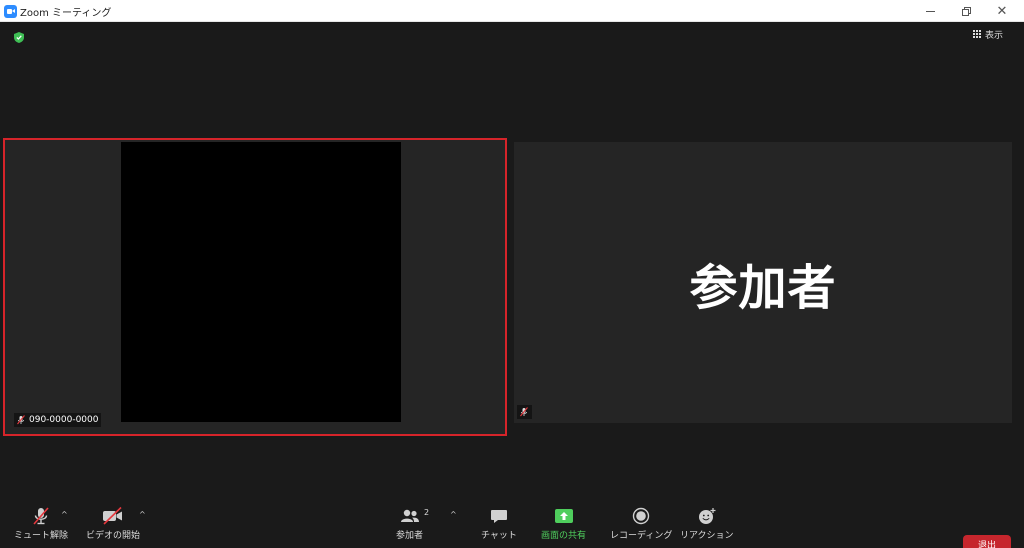 Image resolution: width=1024 pixels, height=548 pixels. What do you see at coordinates (641, 536) in the screenshot?
I see `recording-label: レコーディング` at bounding box center [641, 536].